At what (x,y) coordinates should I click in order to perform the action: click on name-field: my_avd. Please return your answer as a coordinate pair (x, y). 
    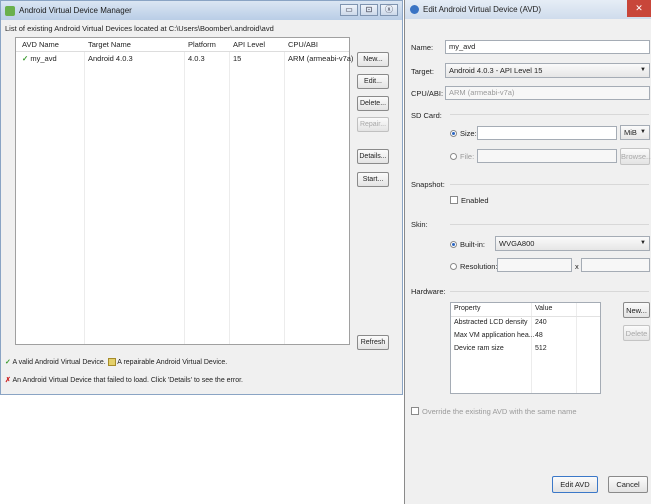
    Looking at the image, I should click on (547, 47).